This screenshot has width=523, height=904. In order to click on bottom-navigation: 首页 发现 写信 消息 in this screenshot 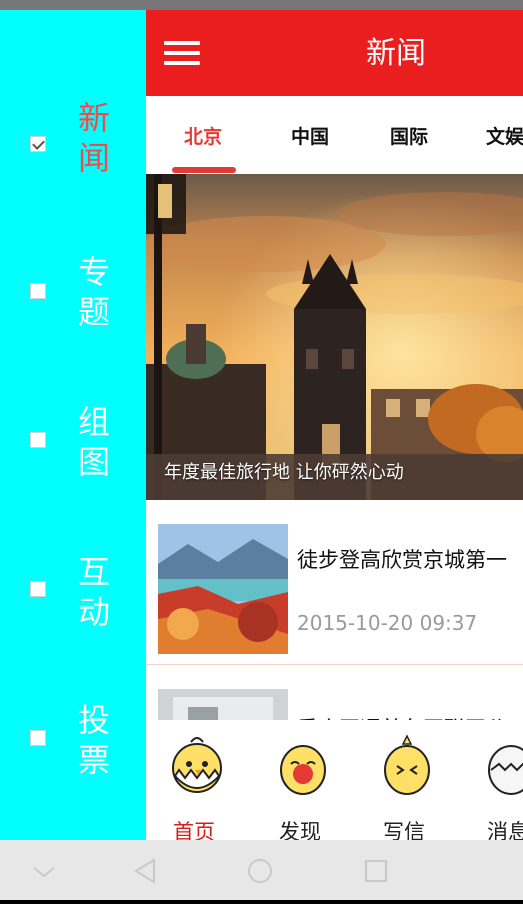, I will do `click(334, 780)`.